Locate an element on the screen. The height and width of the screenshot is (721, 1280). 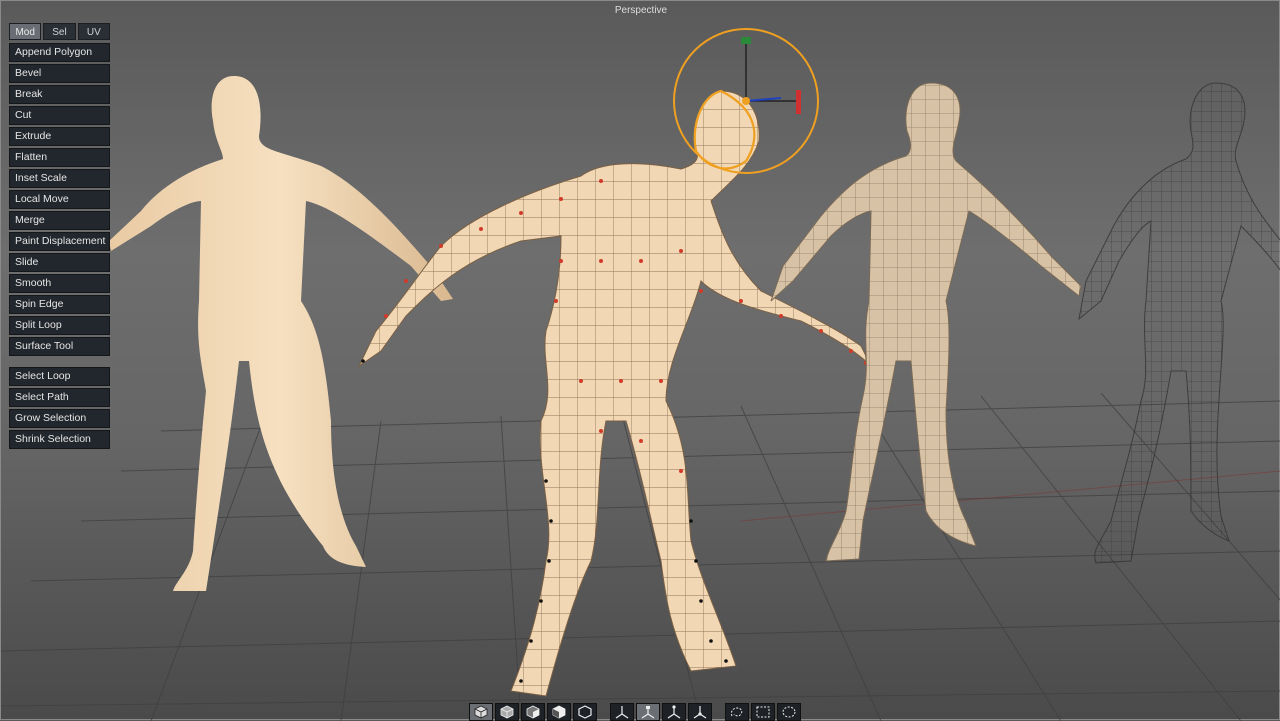
tab-sel: Sel is located at coordinates (59, 31).